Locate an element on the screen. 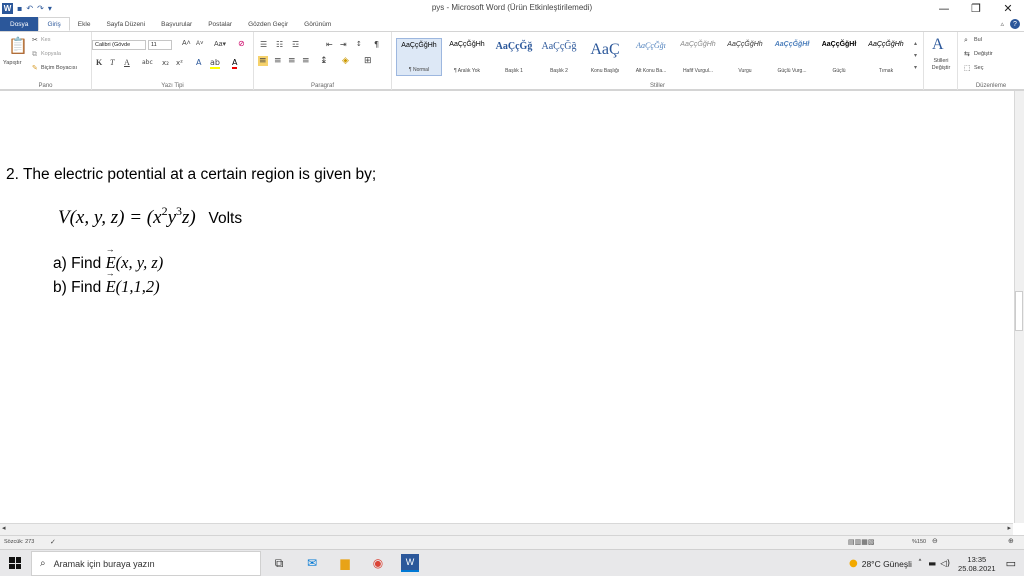 The height and width of the screenshot is (577, 1024). cut-button: Kes is located at coordinates (45, 40).